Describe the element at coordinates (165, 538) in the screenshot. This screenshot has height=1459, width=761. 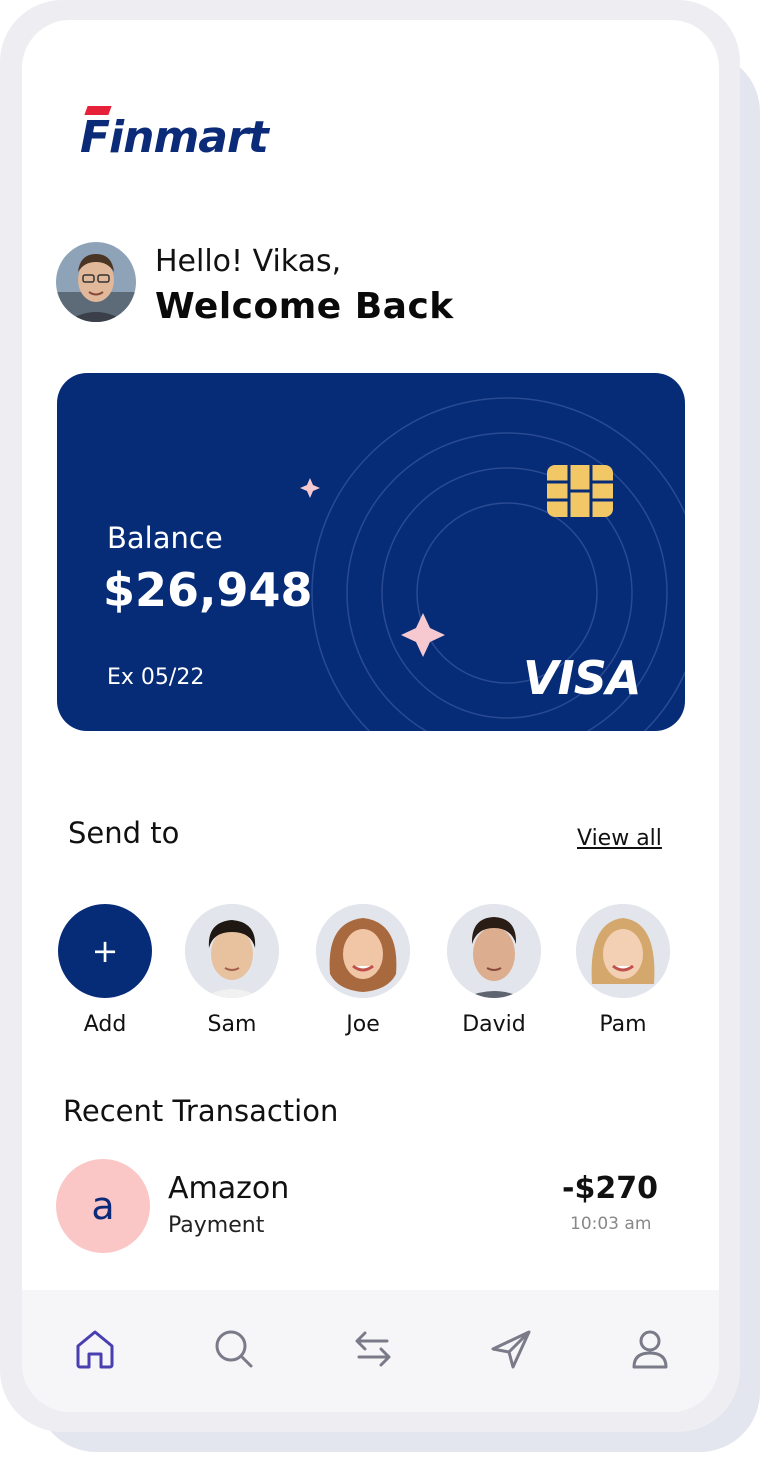
I see `balance-label: Balance` at that location.